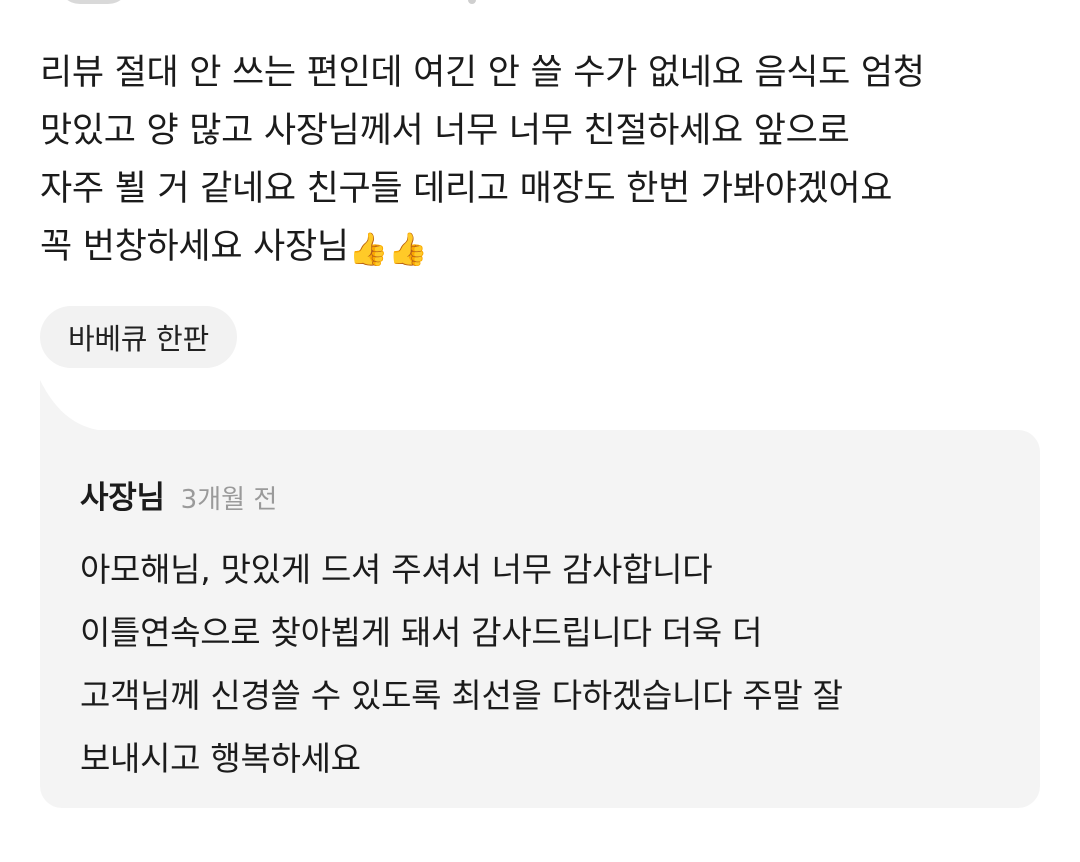  Describe the element at coordinates (178, 494) in the screenshot. I see `reply-header: 사장님 3개월 전` at that location.